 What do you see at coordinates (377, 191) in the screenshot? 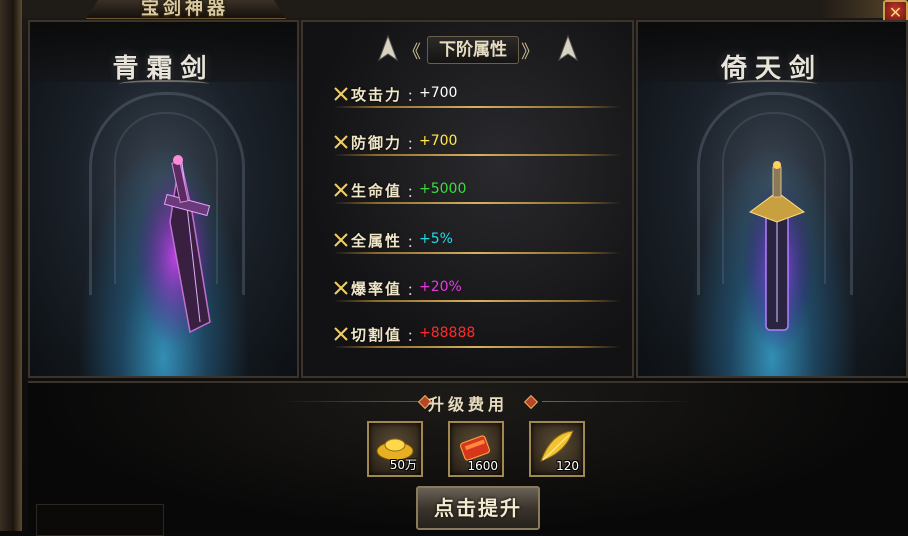
I see `attribute-label: 生命值` at bounding box center [377, 191].